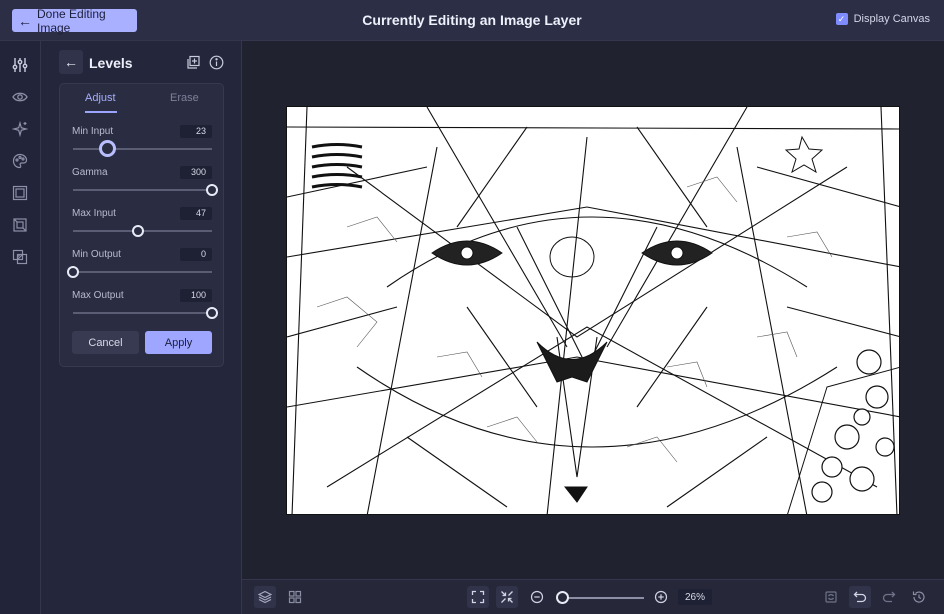 This screenshot has width=944, height=614. I want to click on zoom-out-icon, so click(537, 597).